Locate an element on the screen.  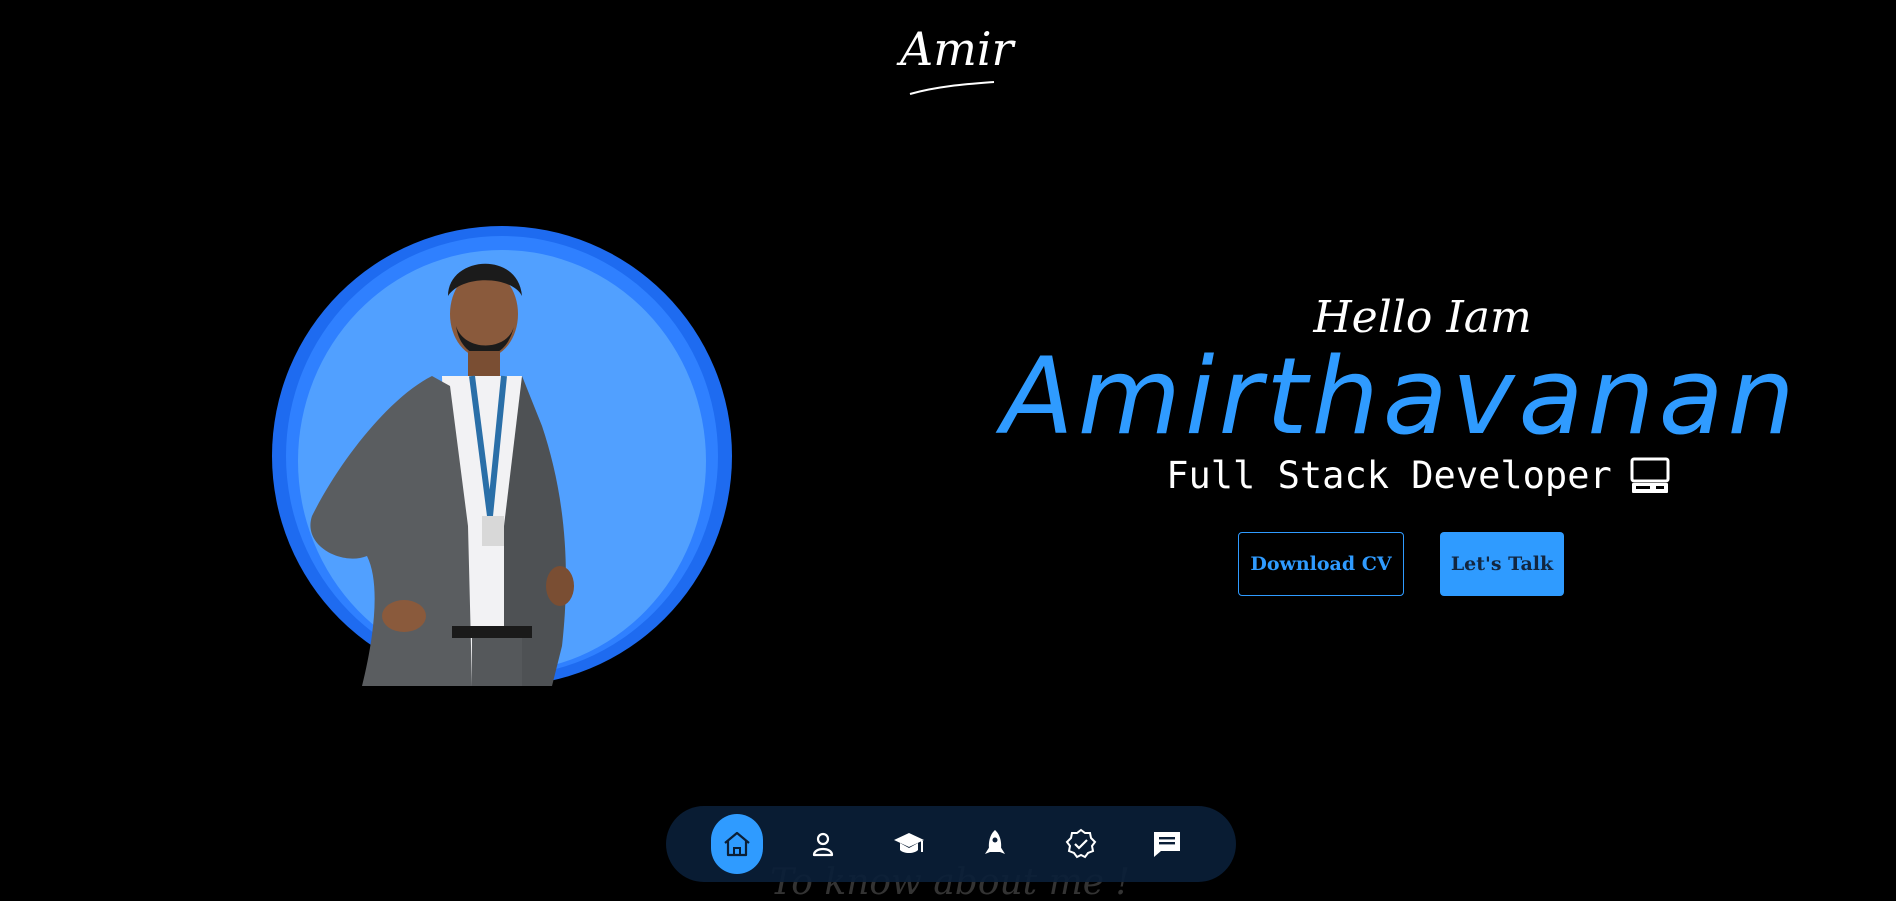
logo-text: Amir is located at coordinates (957, 49).